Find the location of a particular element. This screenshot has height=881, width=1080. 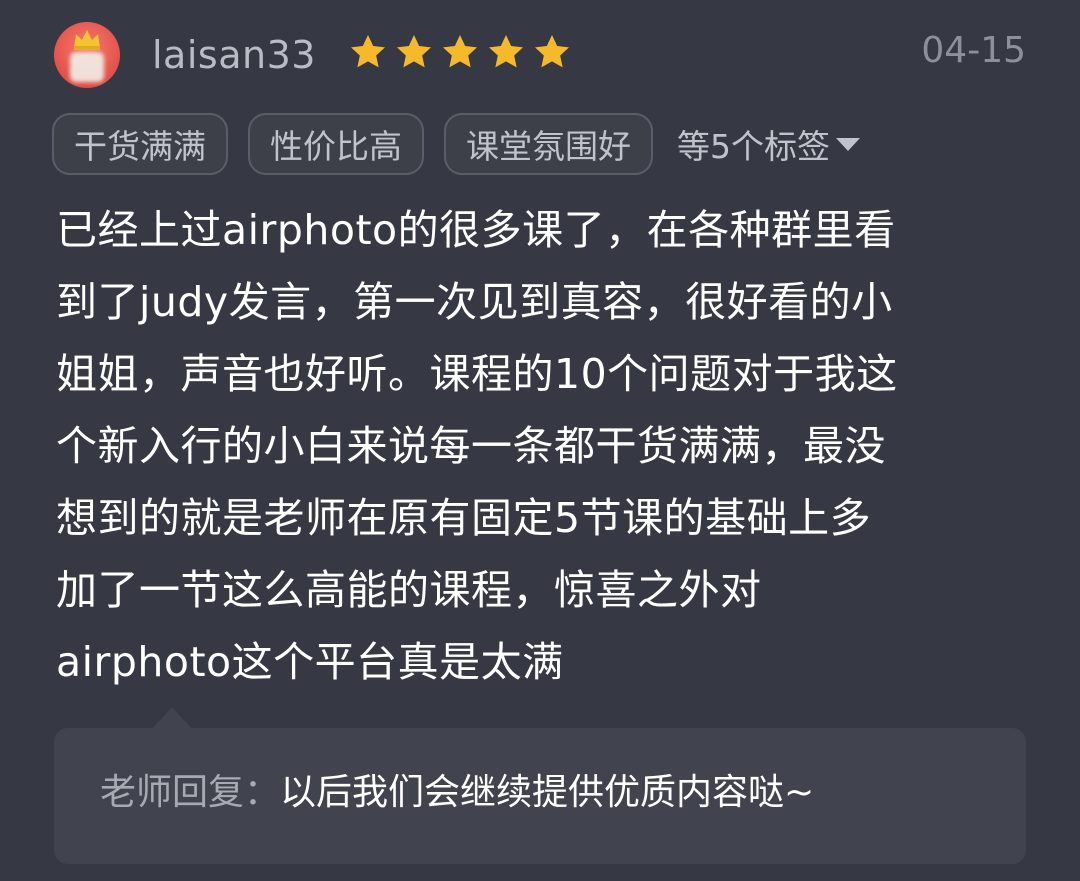

avatar is located at coordinates (87, 55).